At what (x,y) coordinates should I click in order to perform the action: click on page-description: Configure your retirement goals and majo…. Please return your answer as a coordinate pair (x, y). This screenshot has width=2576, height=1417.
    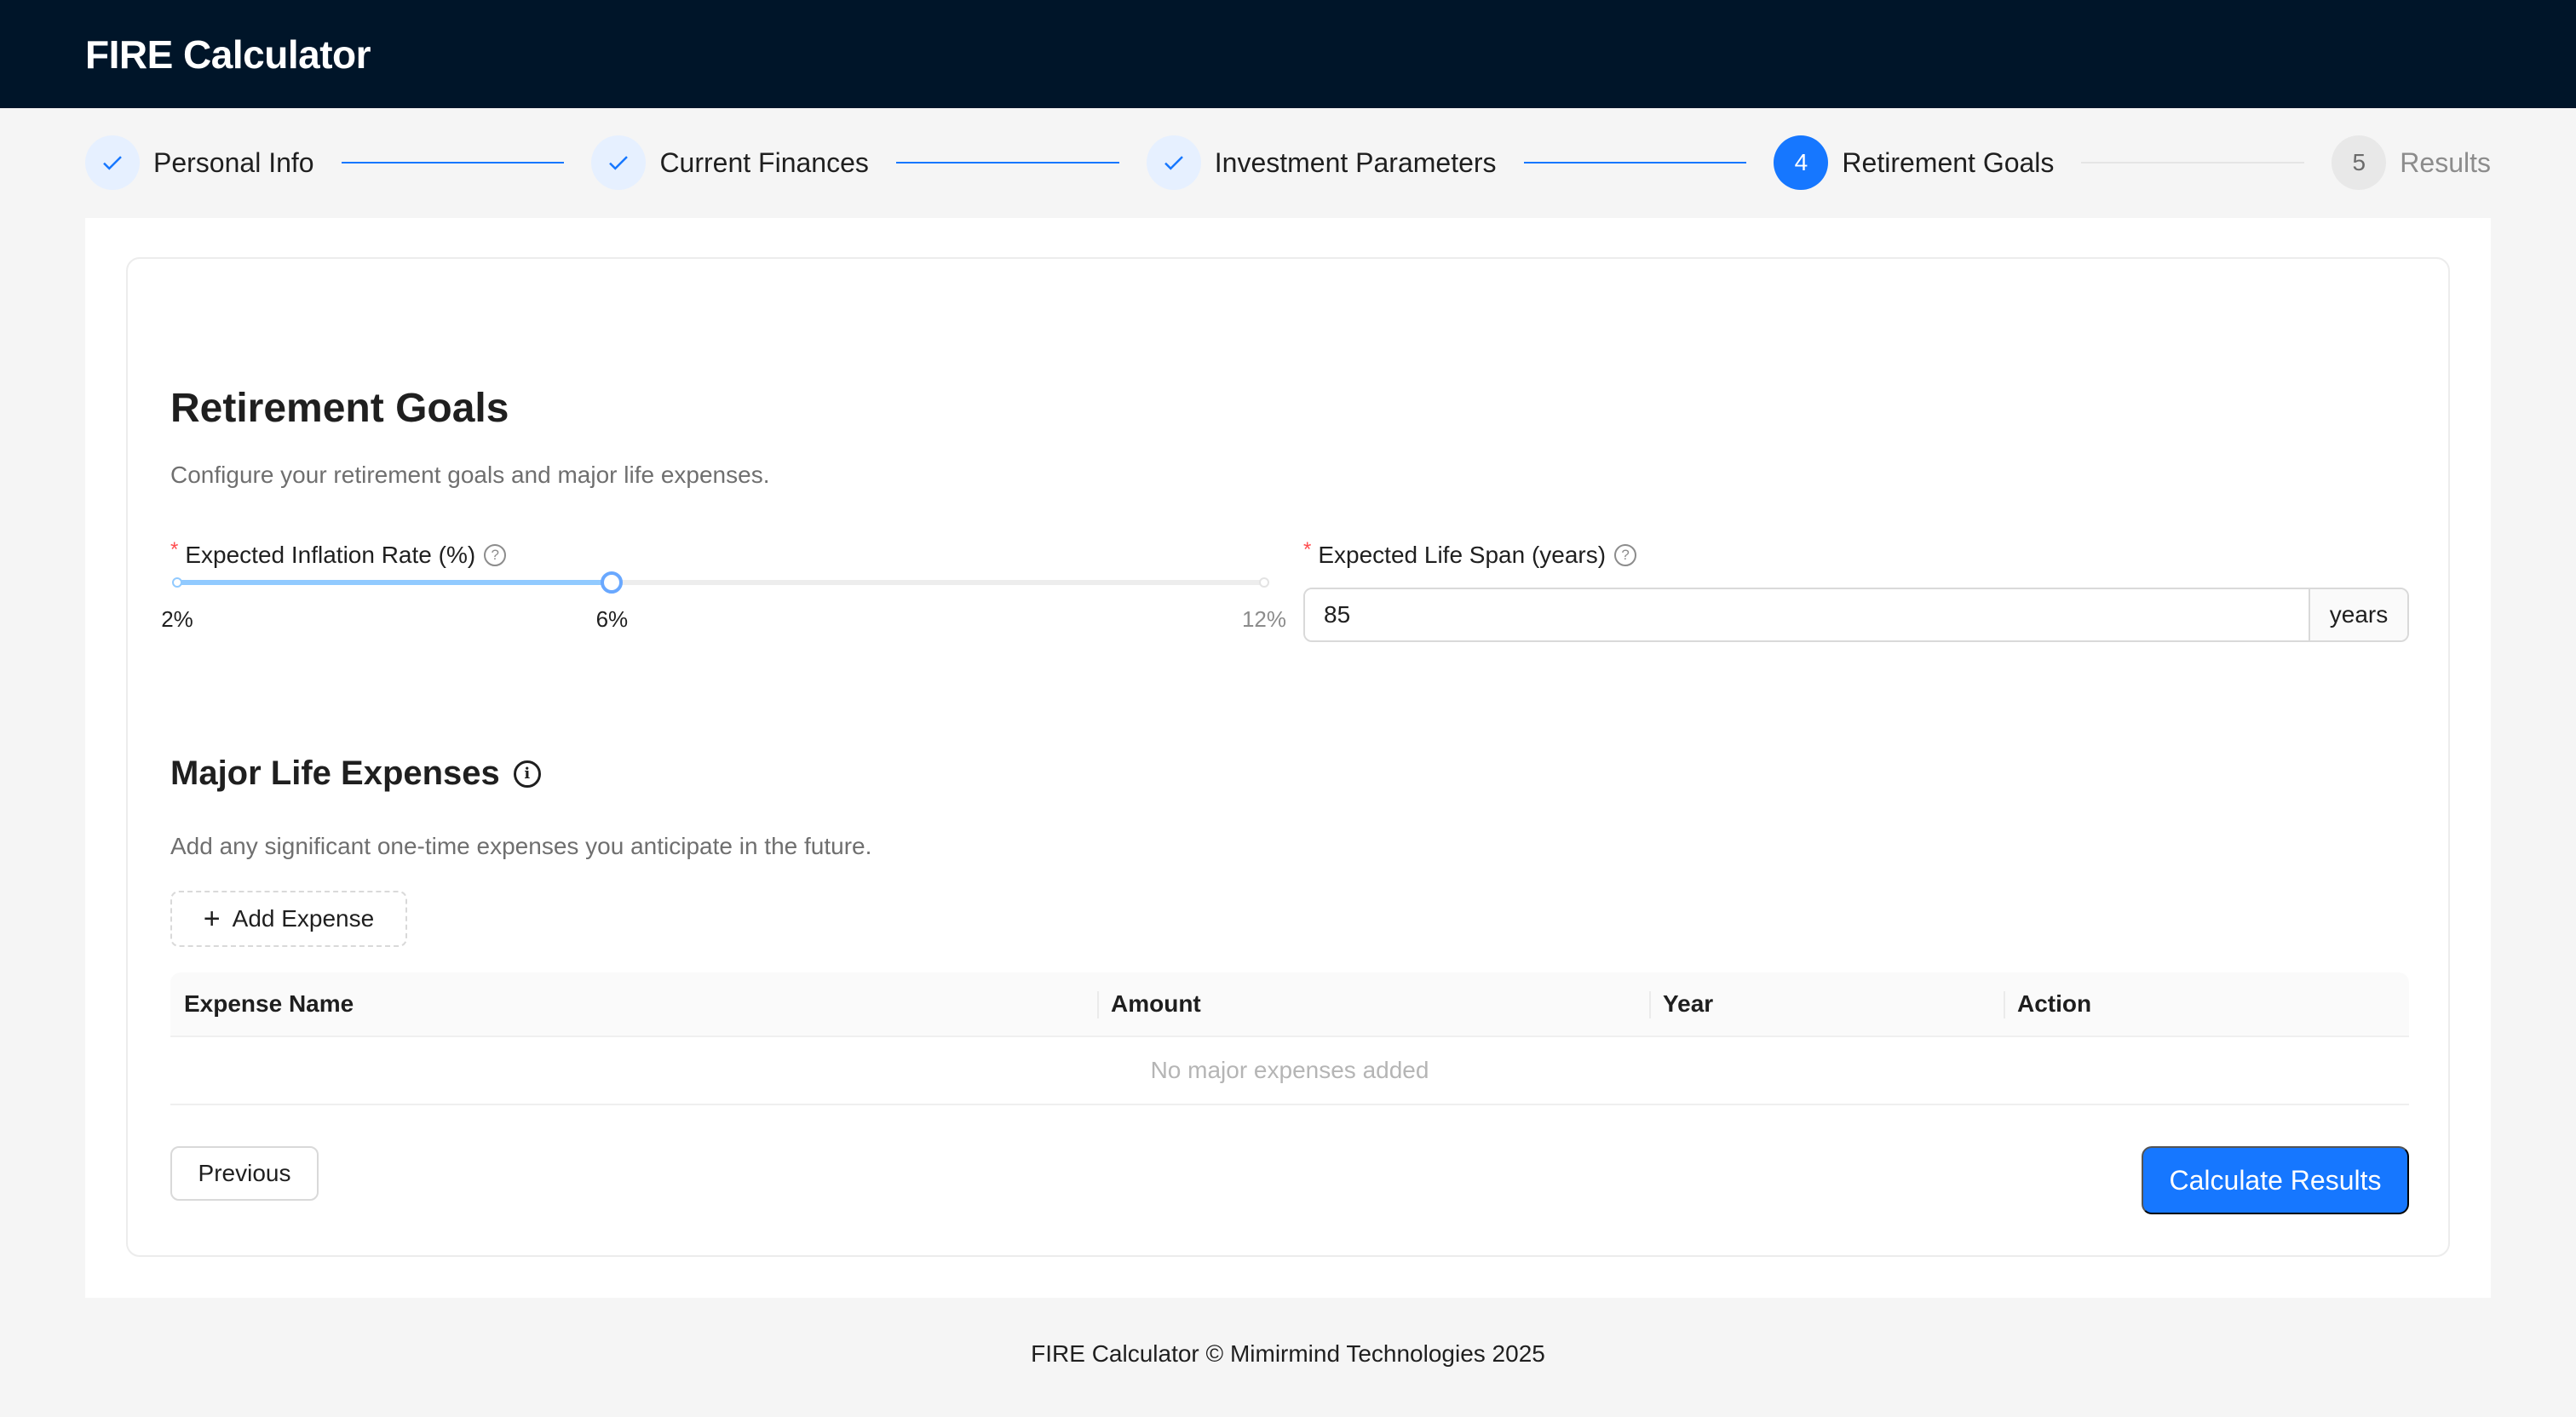
    Looking at the image, I should click on (470, 475).